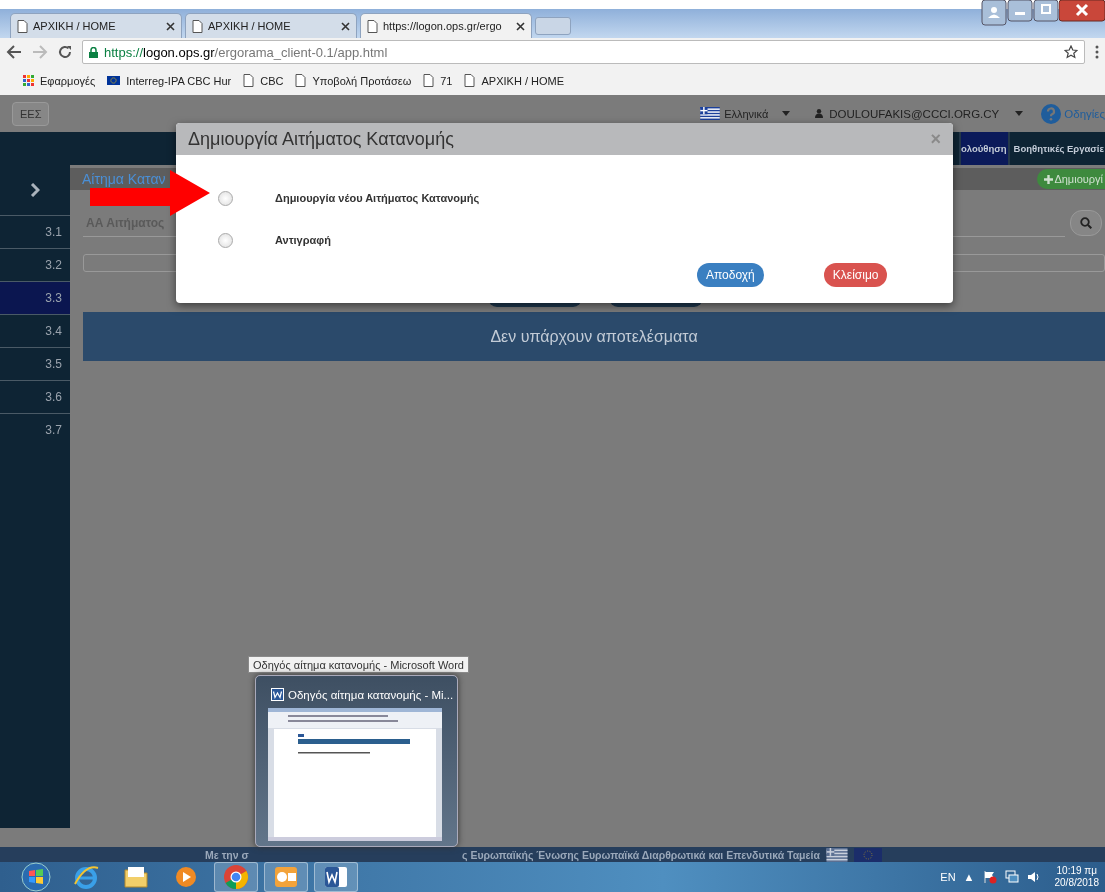  What do you see at coordinates (969, 877) in the screenshot?
I see `tray-expand-button: ▲` at bounding box center [969, 877].